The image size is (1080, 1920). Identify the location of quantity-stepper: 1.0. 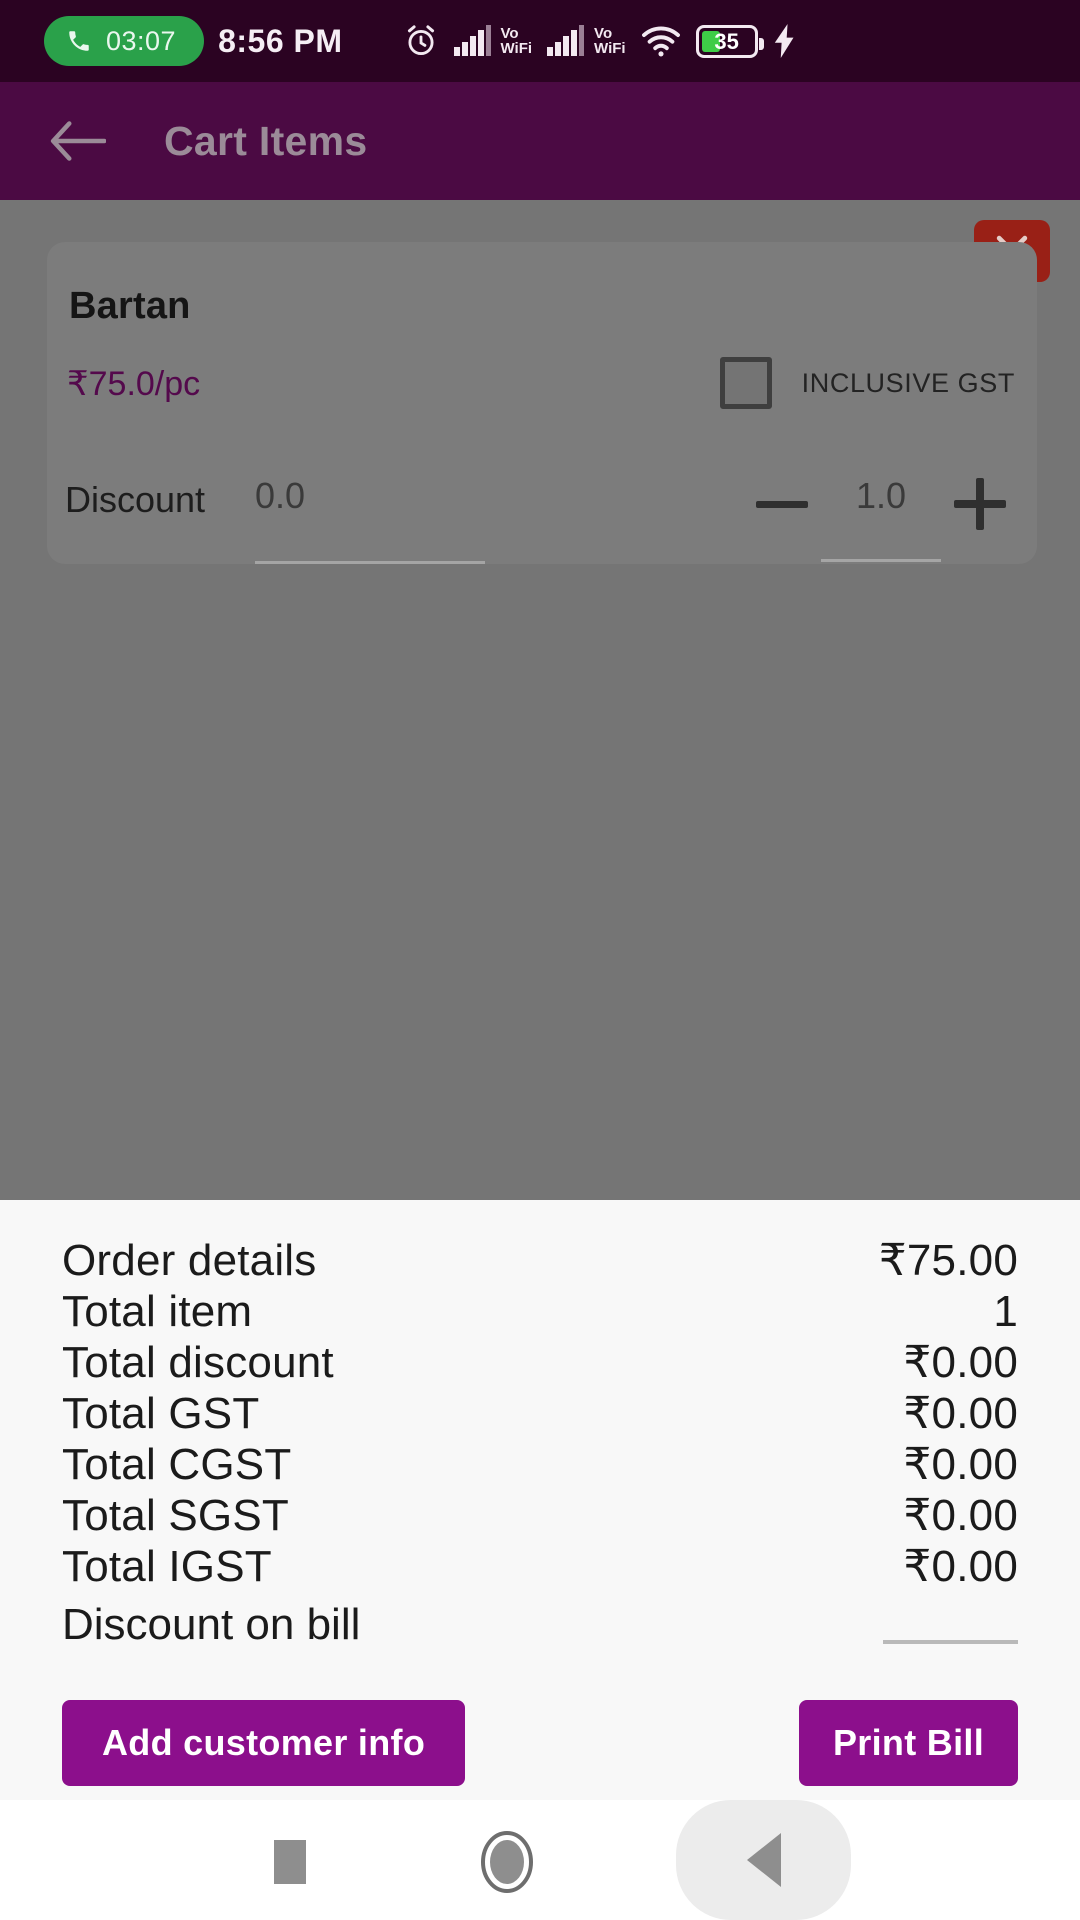
(881, 513).